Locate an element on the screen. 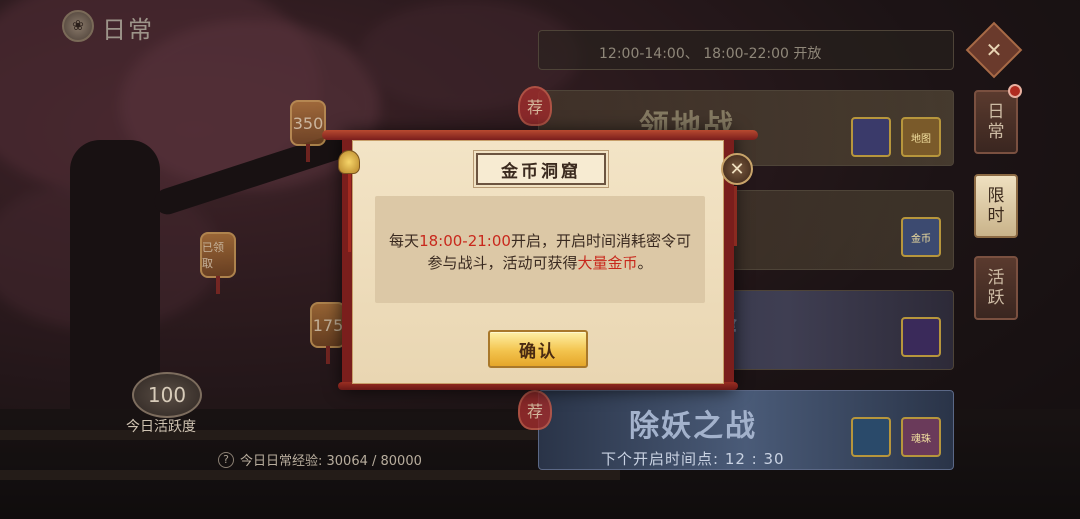  activity-card: 12:00-14:00、 18:00-22:00 开放 is located at coordinates (746, 50).